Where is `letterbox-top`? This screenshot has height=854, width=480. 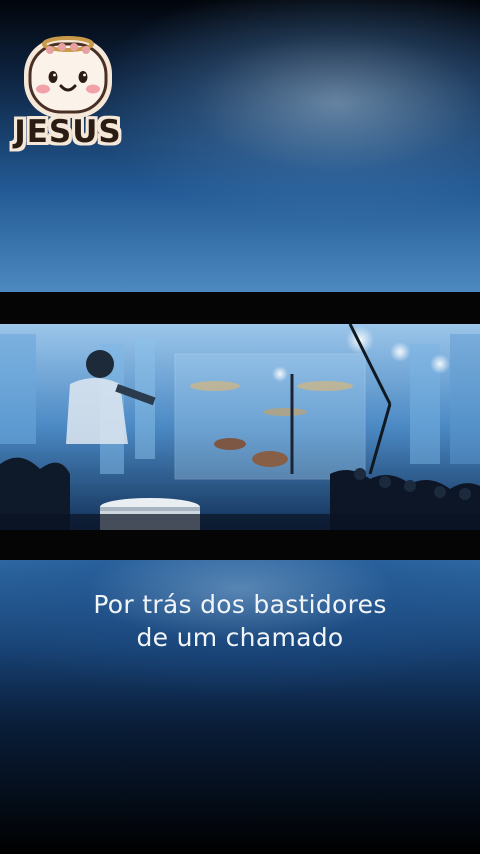 letterbox-top is located at coordinates (240, 308).